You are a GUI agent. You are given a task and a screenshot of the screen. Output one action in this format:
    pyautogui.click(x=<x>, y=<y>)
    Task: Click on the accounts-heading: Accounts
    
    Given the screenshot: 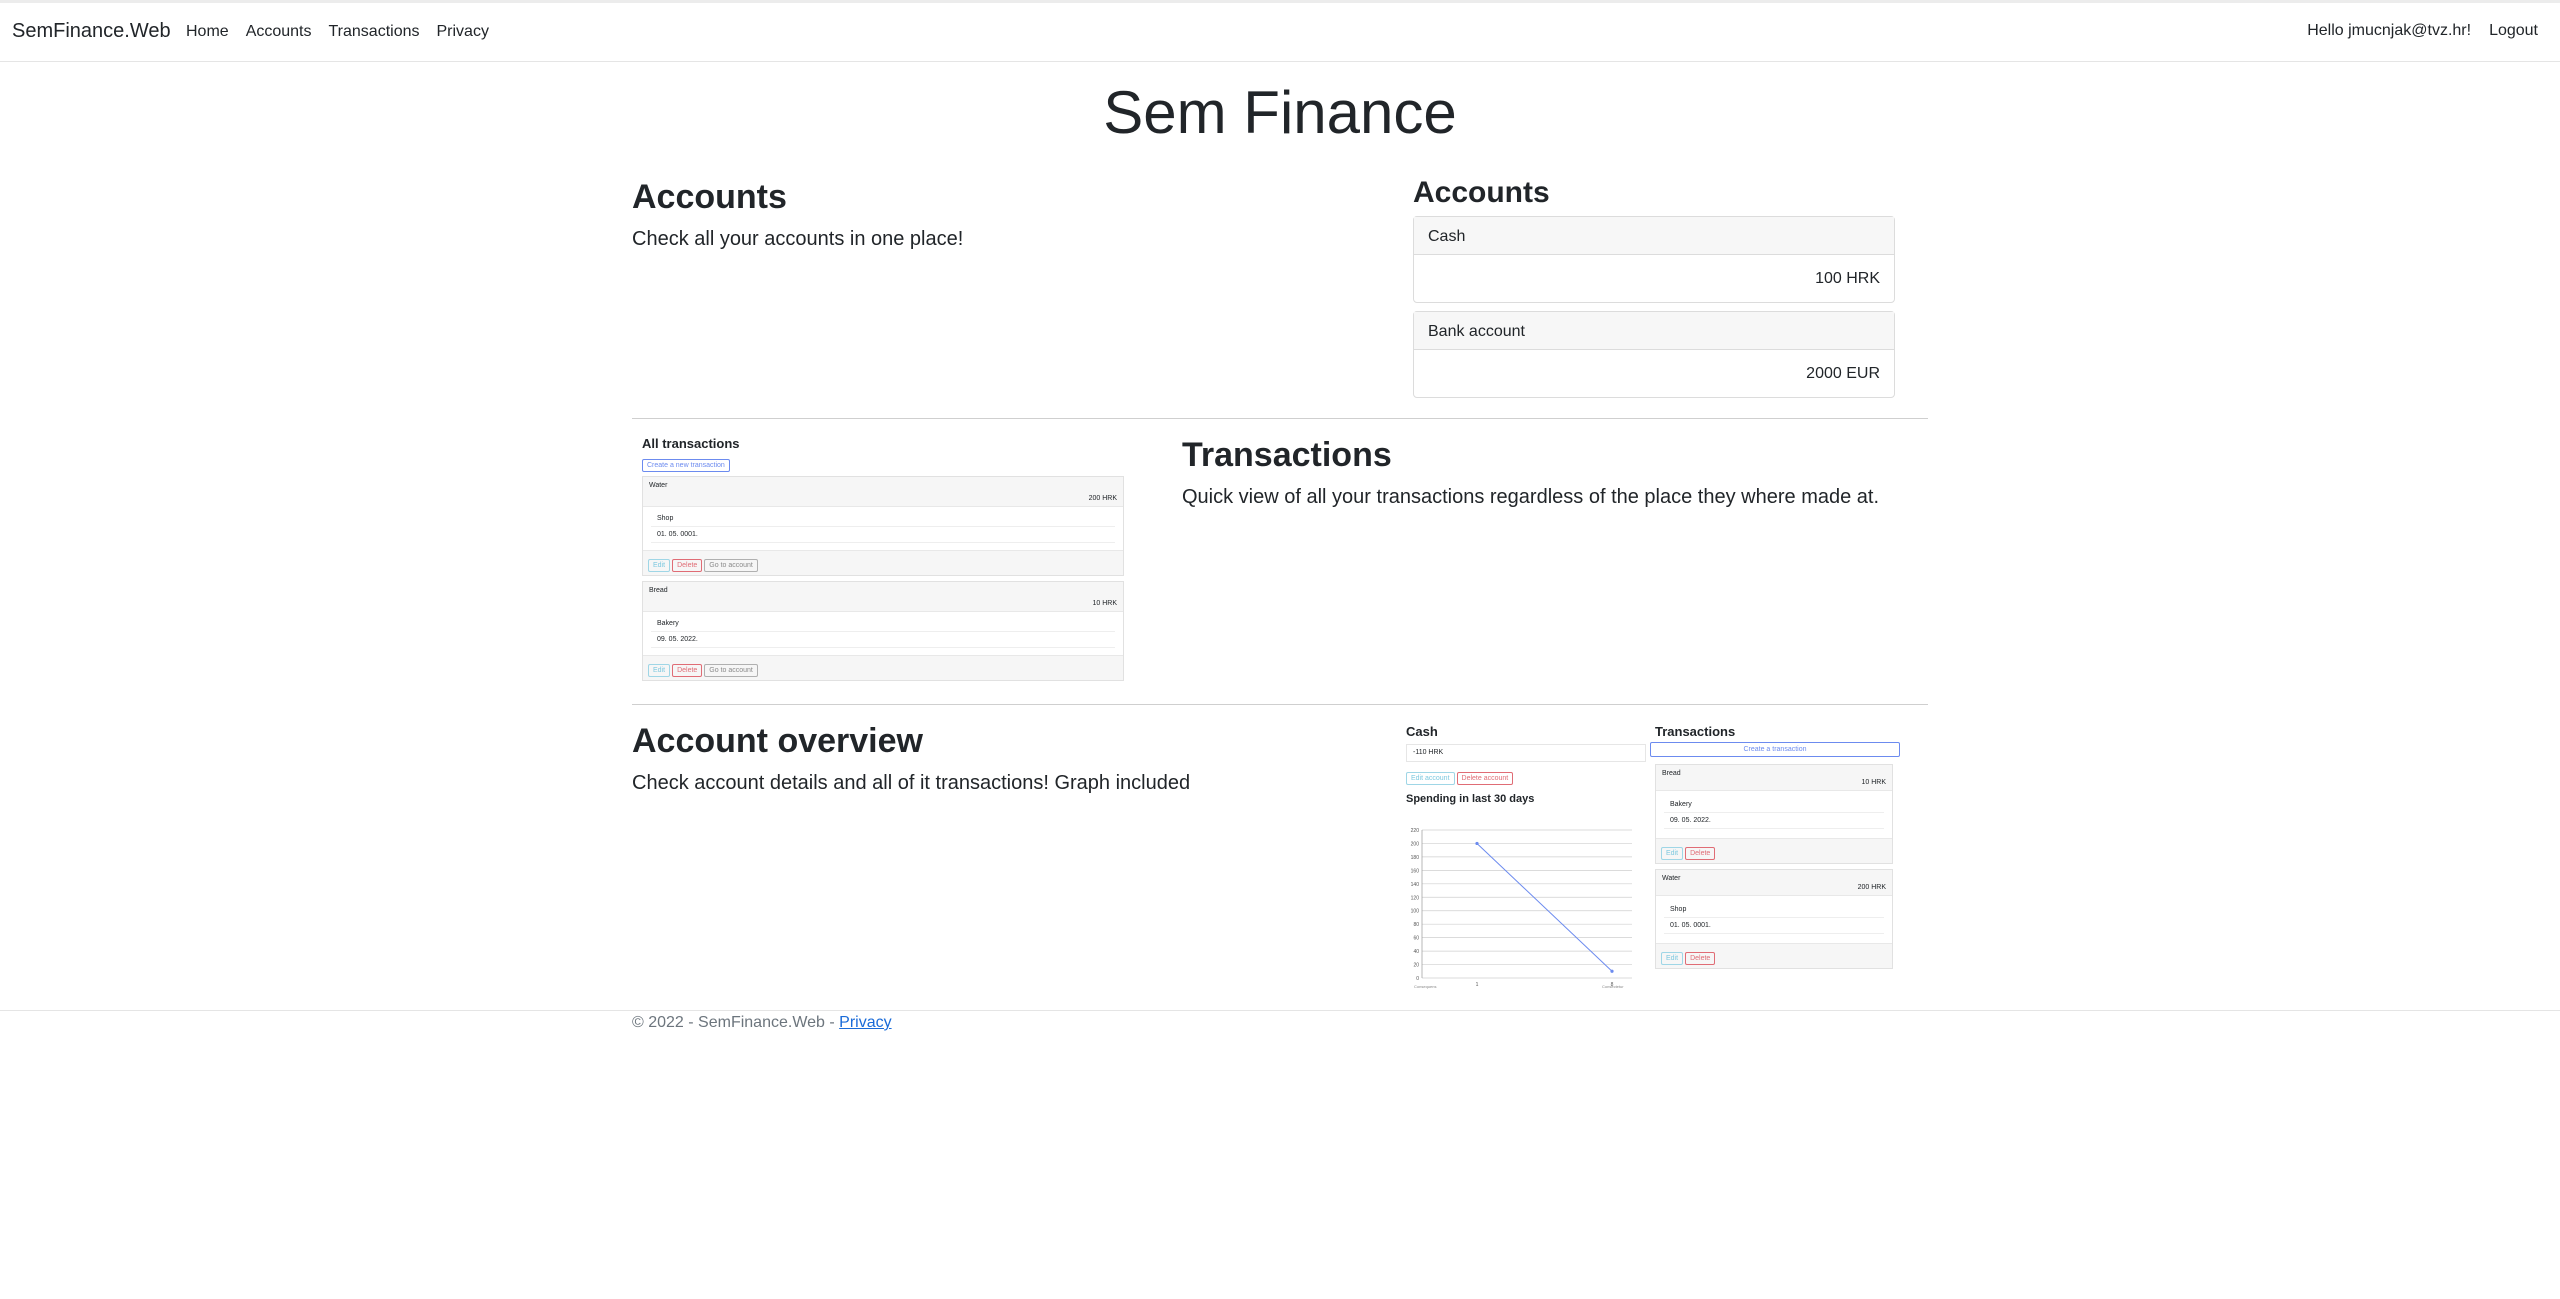 What is the action you would take?
    pyautogui.click(x=709, y=197)
    